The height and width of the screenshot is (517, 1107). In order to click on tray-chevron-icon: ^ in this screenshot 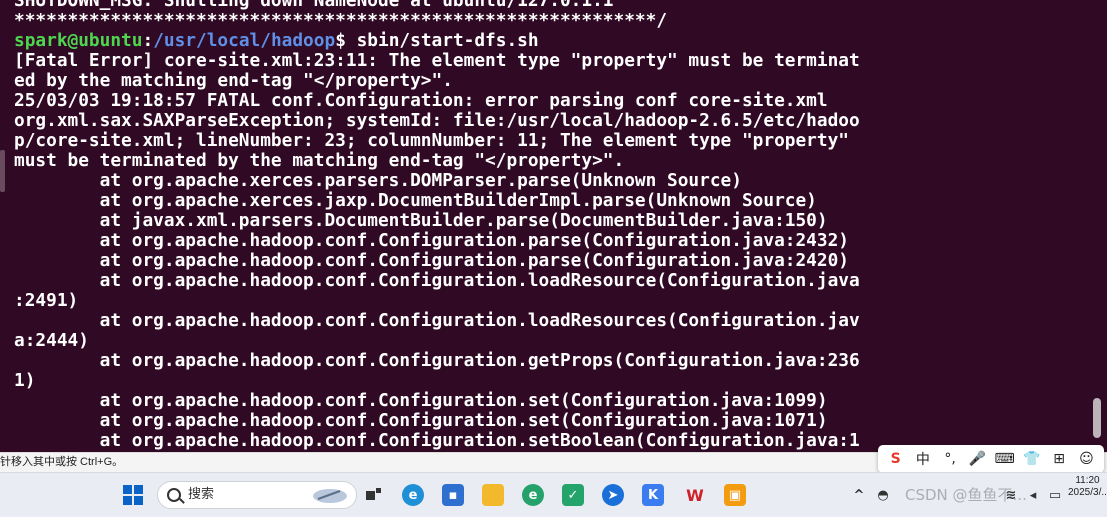, I will do `click(859, 495)`.